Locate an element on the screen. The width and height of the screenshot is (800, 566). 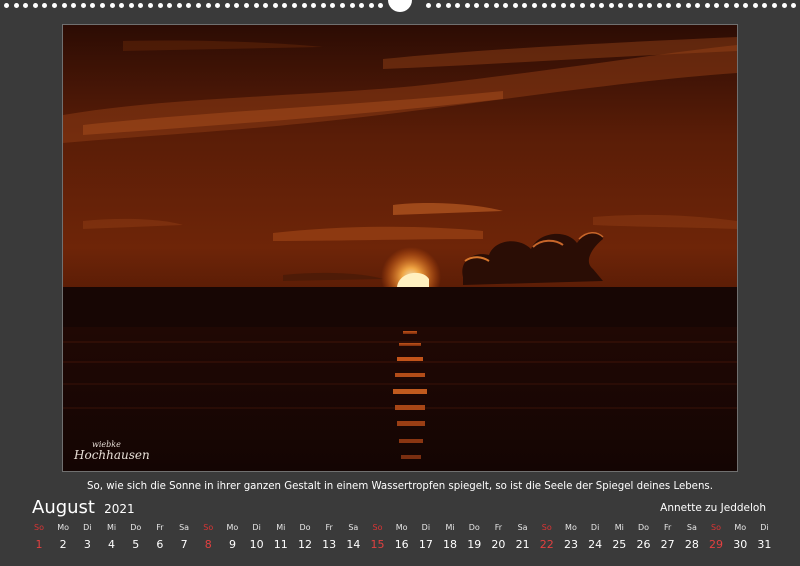
month-year: 2021 is located at coordinates (119, 509).